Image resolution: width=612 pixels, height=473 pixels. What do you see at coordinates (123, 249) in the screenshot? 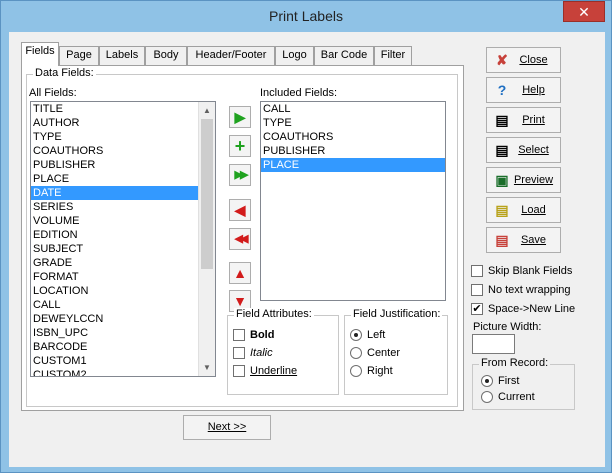
I see `all-fields-item: SUBJECT` at bounding box center [123, 249].